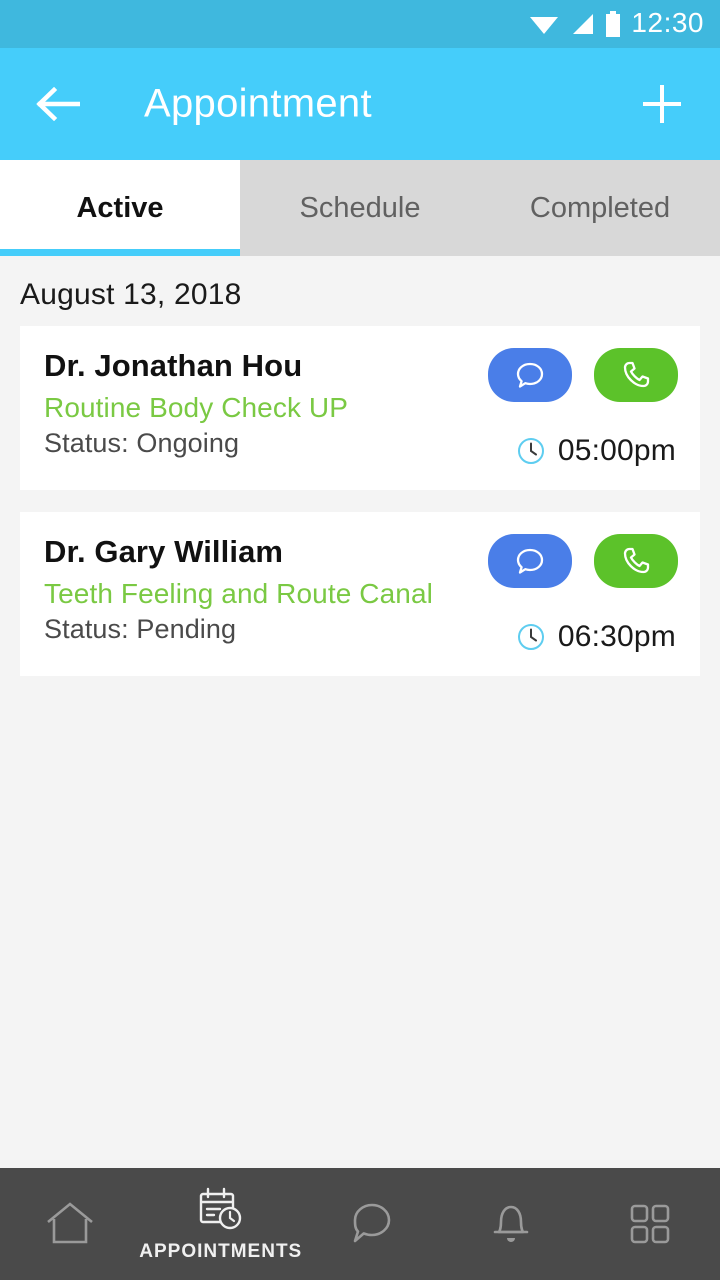 This screenshot has width=720, height=1280. What do you see at coordinates (583, 24) in the screenshot?
I see `cellular-signal-icon` at bounding box center [583, 24].